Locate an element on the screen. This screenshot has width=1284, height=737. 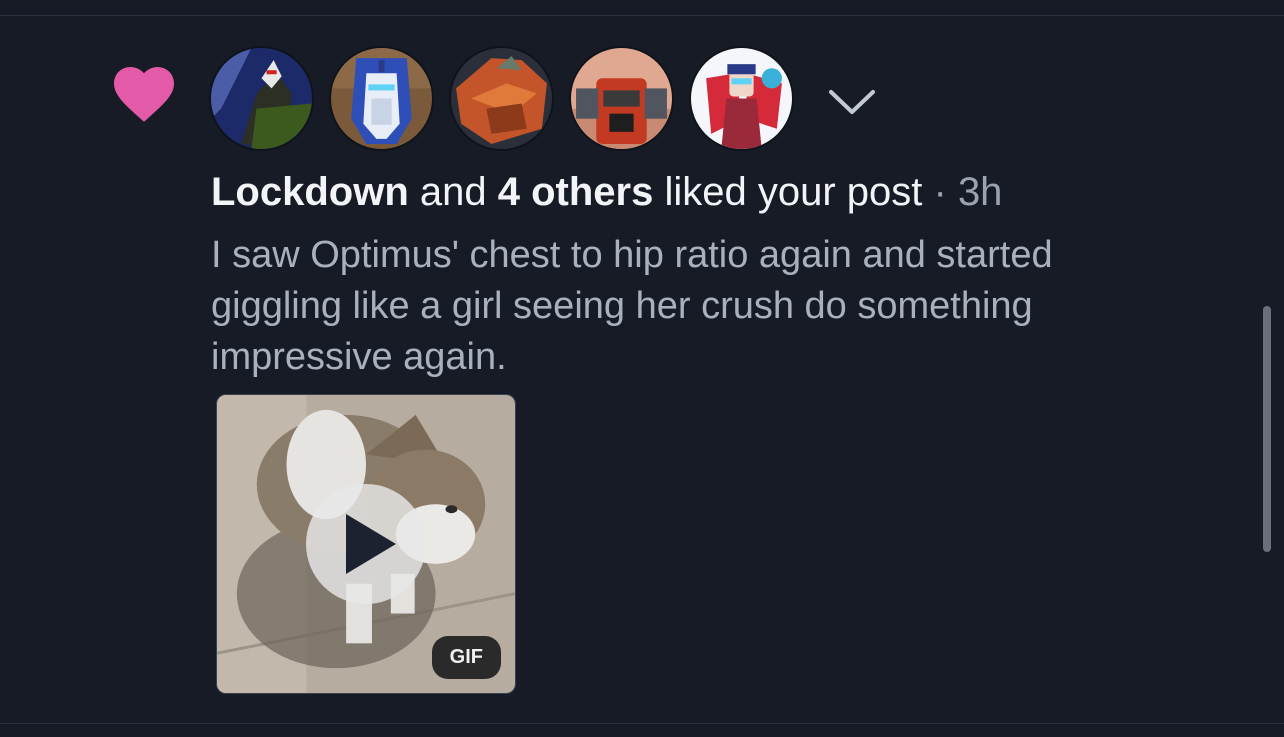
scrollbar is located at coordinates (1267, 429).